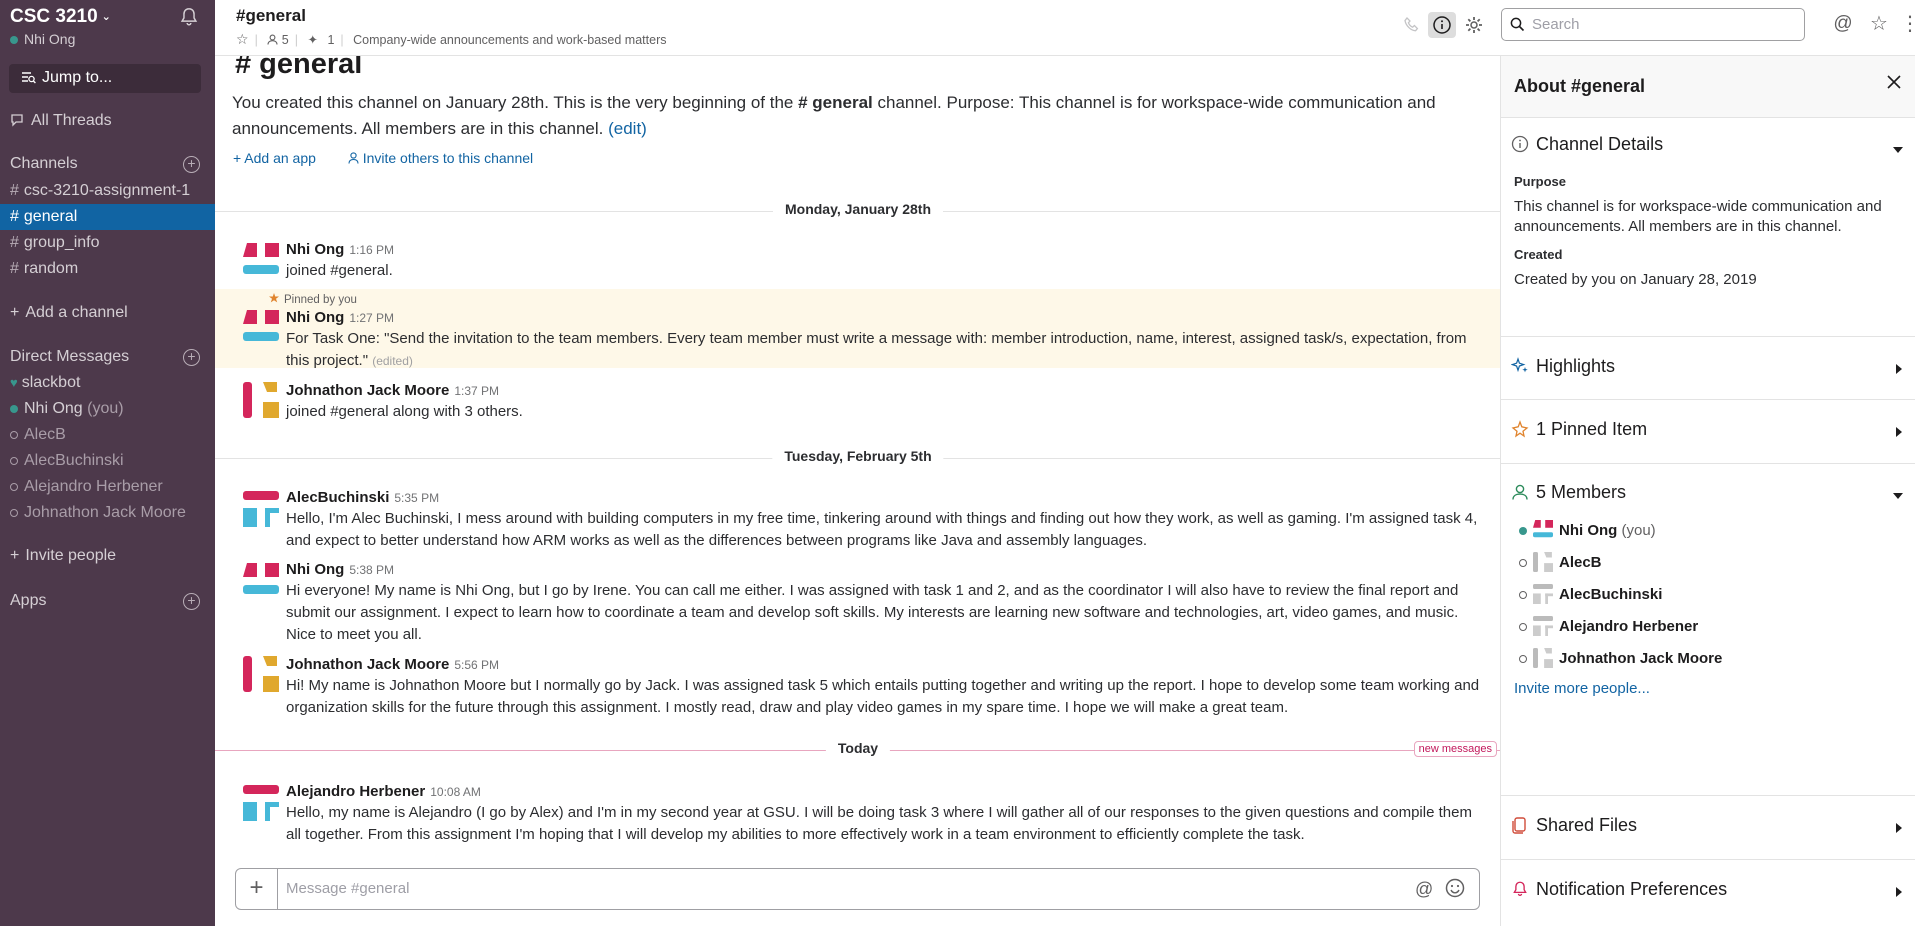 This screenshot has width=1915, height=926. I want to click on invite-people-button: + Invite people, so click(63, 556).